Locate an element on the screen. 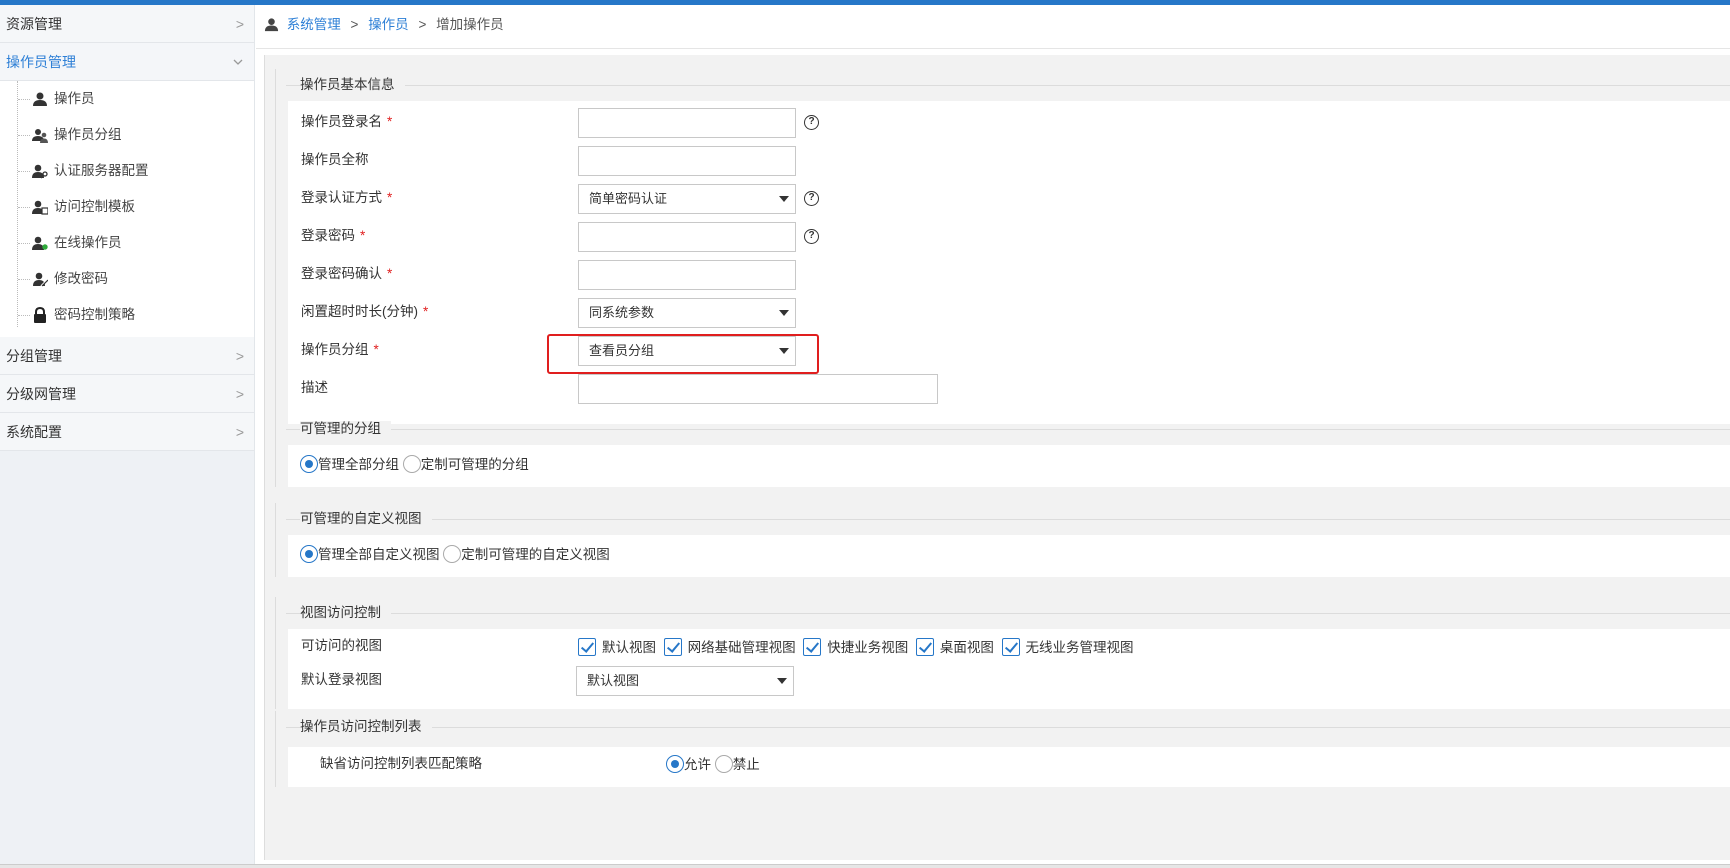 The image size is (1730, 868). section-title: 操作员基本信息 is located at coordinates (1003, 85).